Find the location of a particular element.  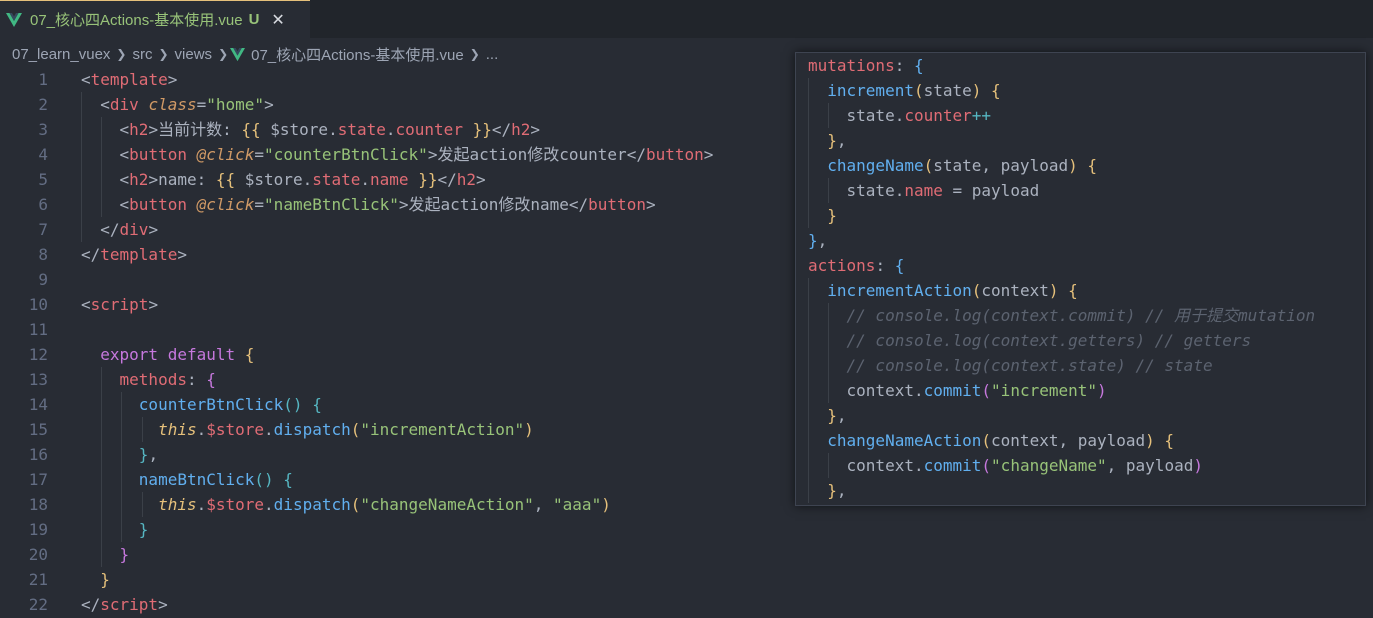

code-token: nameBtnClick is located at coordinates (196, 479).